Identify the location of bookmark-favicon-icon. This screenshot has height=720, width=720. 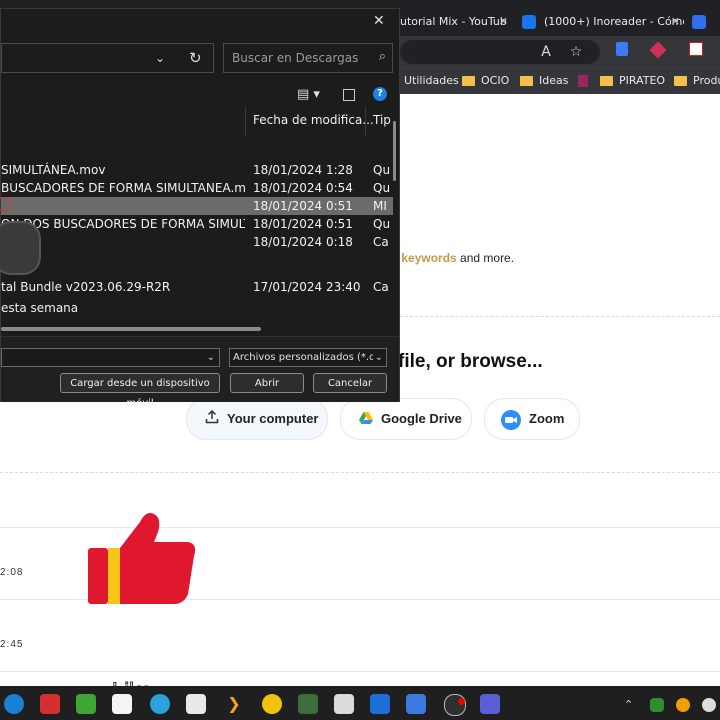
(583, 81).